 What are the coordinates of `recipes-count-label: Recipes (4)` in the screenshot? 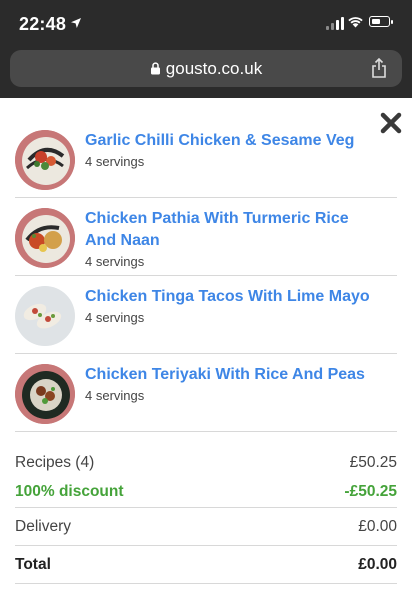 It's located at (55, 462).